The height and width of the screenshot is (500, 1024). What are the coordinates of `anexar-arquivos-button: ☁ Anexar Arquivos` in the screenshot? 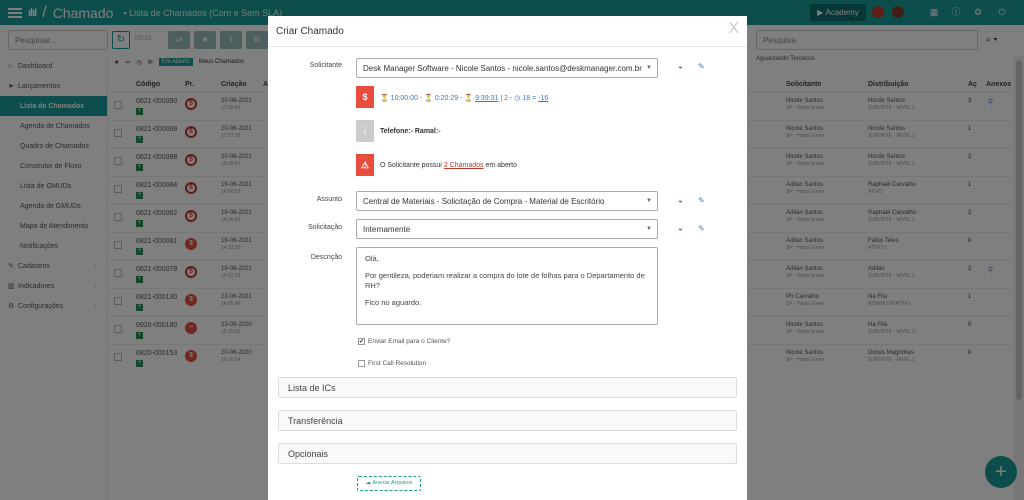 It's located at (389, 483).